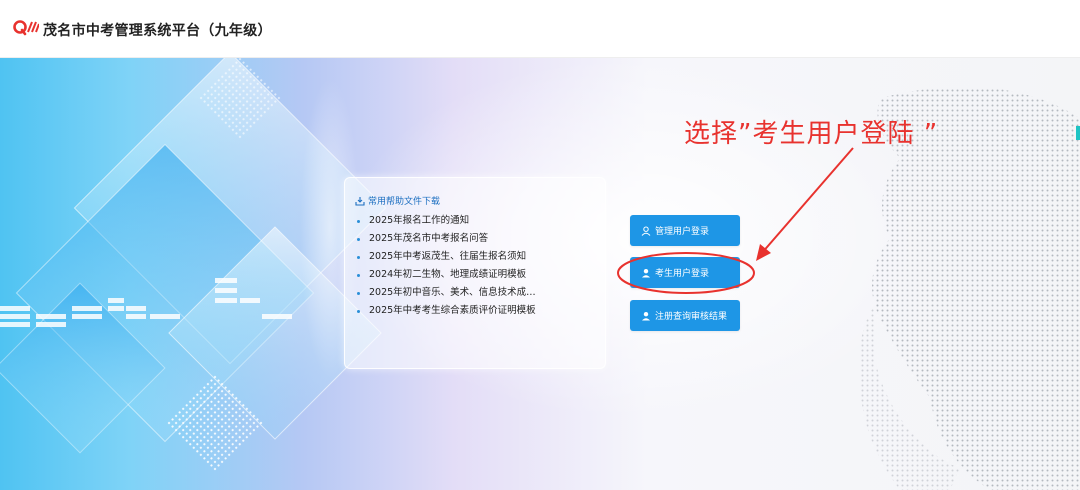 This screenshot has height=490, width=1080. I want to click on student-login-button: 考生用户登录, so click(685, 272).